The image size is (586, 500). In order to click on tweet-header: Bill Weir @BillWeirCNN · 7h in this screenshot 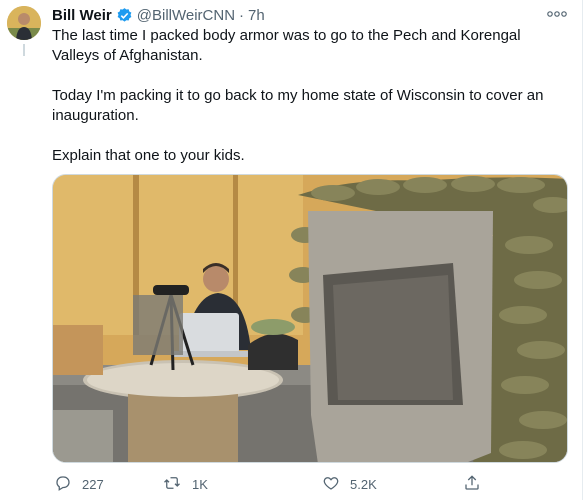, I will do `click(158, 15)`.